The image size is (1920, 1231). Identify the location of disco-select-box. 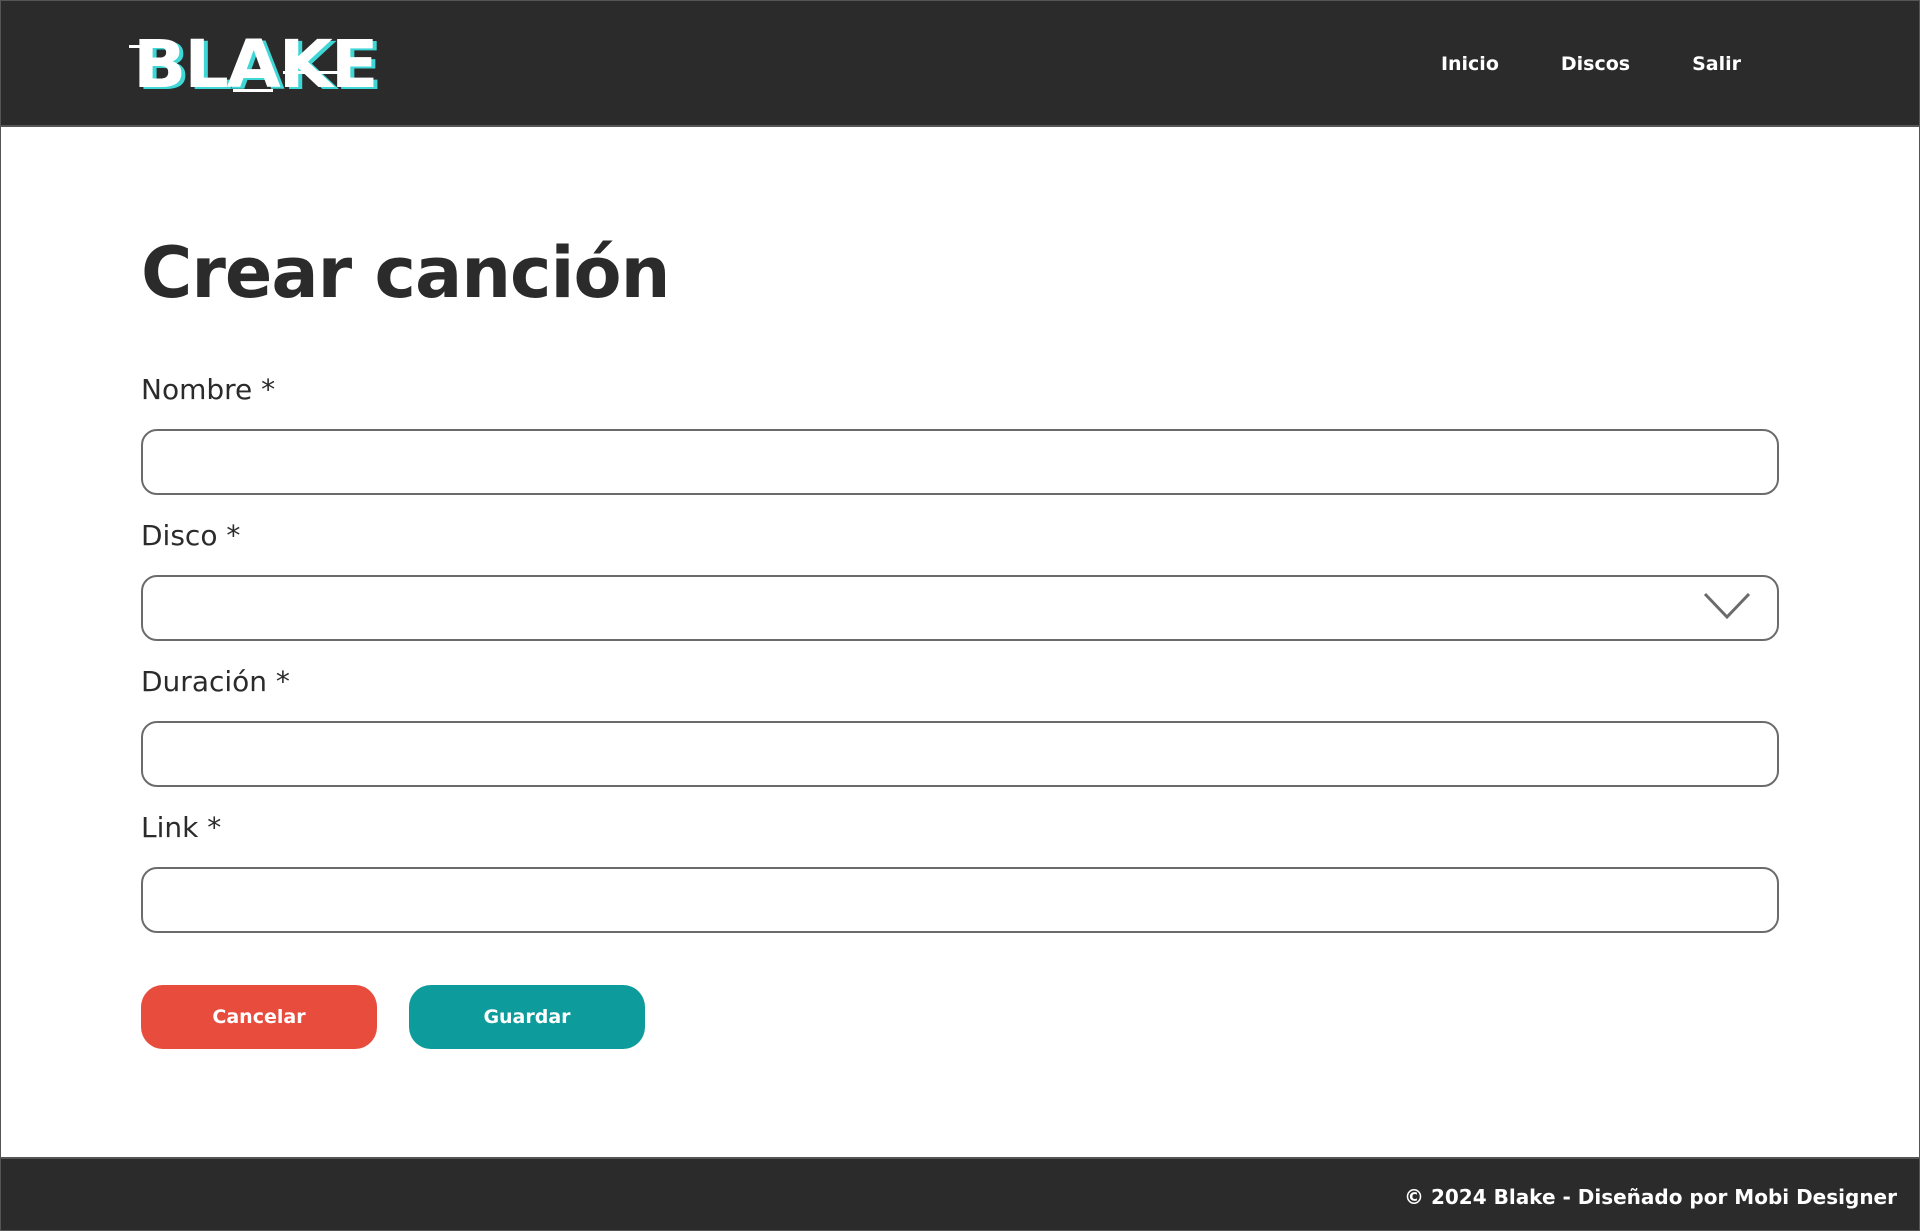
(960, 608).